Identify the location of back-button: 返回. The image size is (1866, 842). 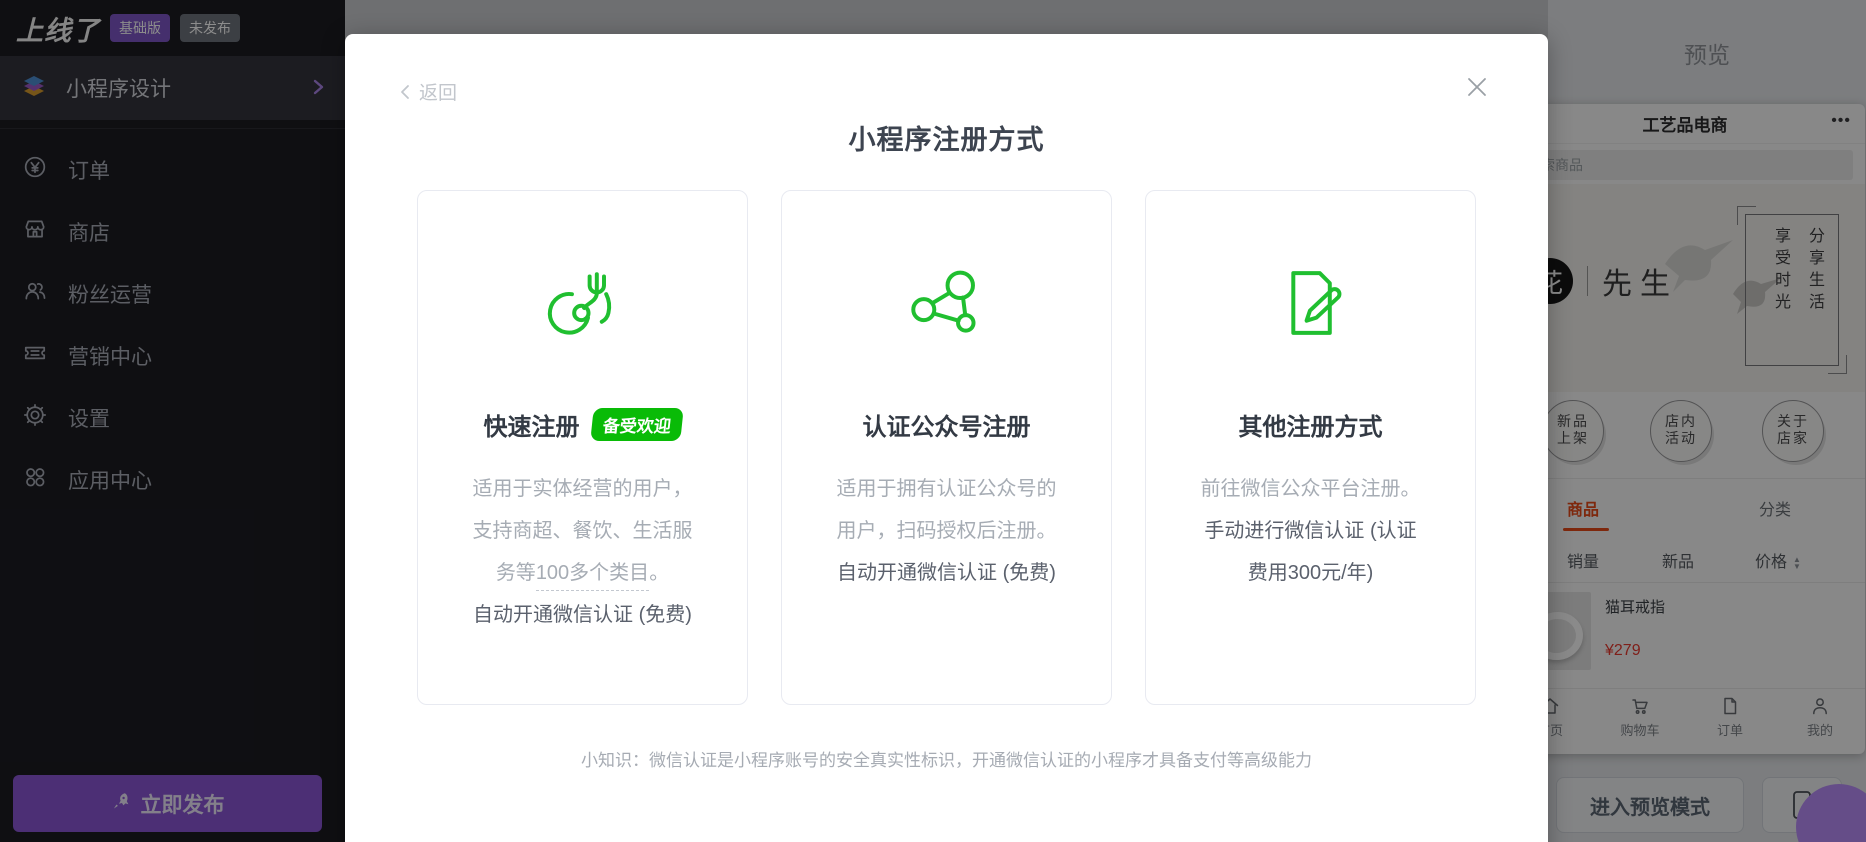
(427, 91).